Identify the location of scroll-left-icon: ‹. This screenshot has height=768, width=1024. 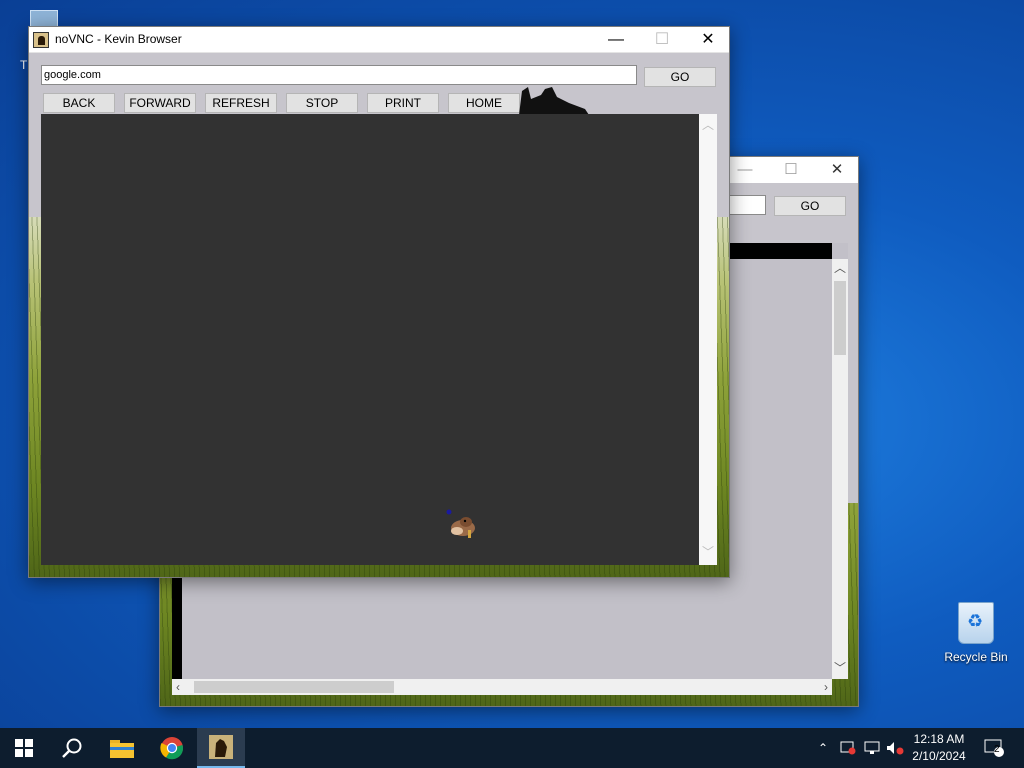
(178, 687).